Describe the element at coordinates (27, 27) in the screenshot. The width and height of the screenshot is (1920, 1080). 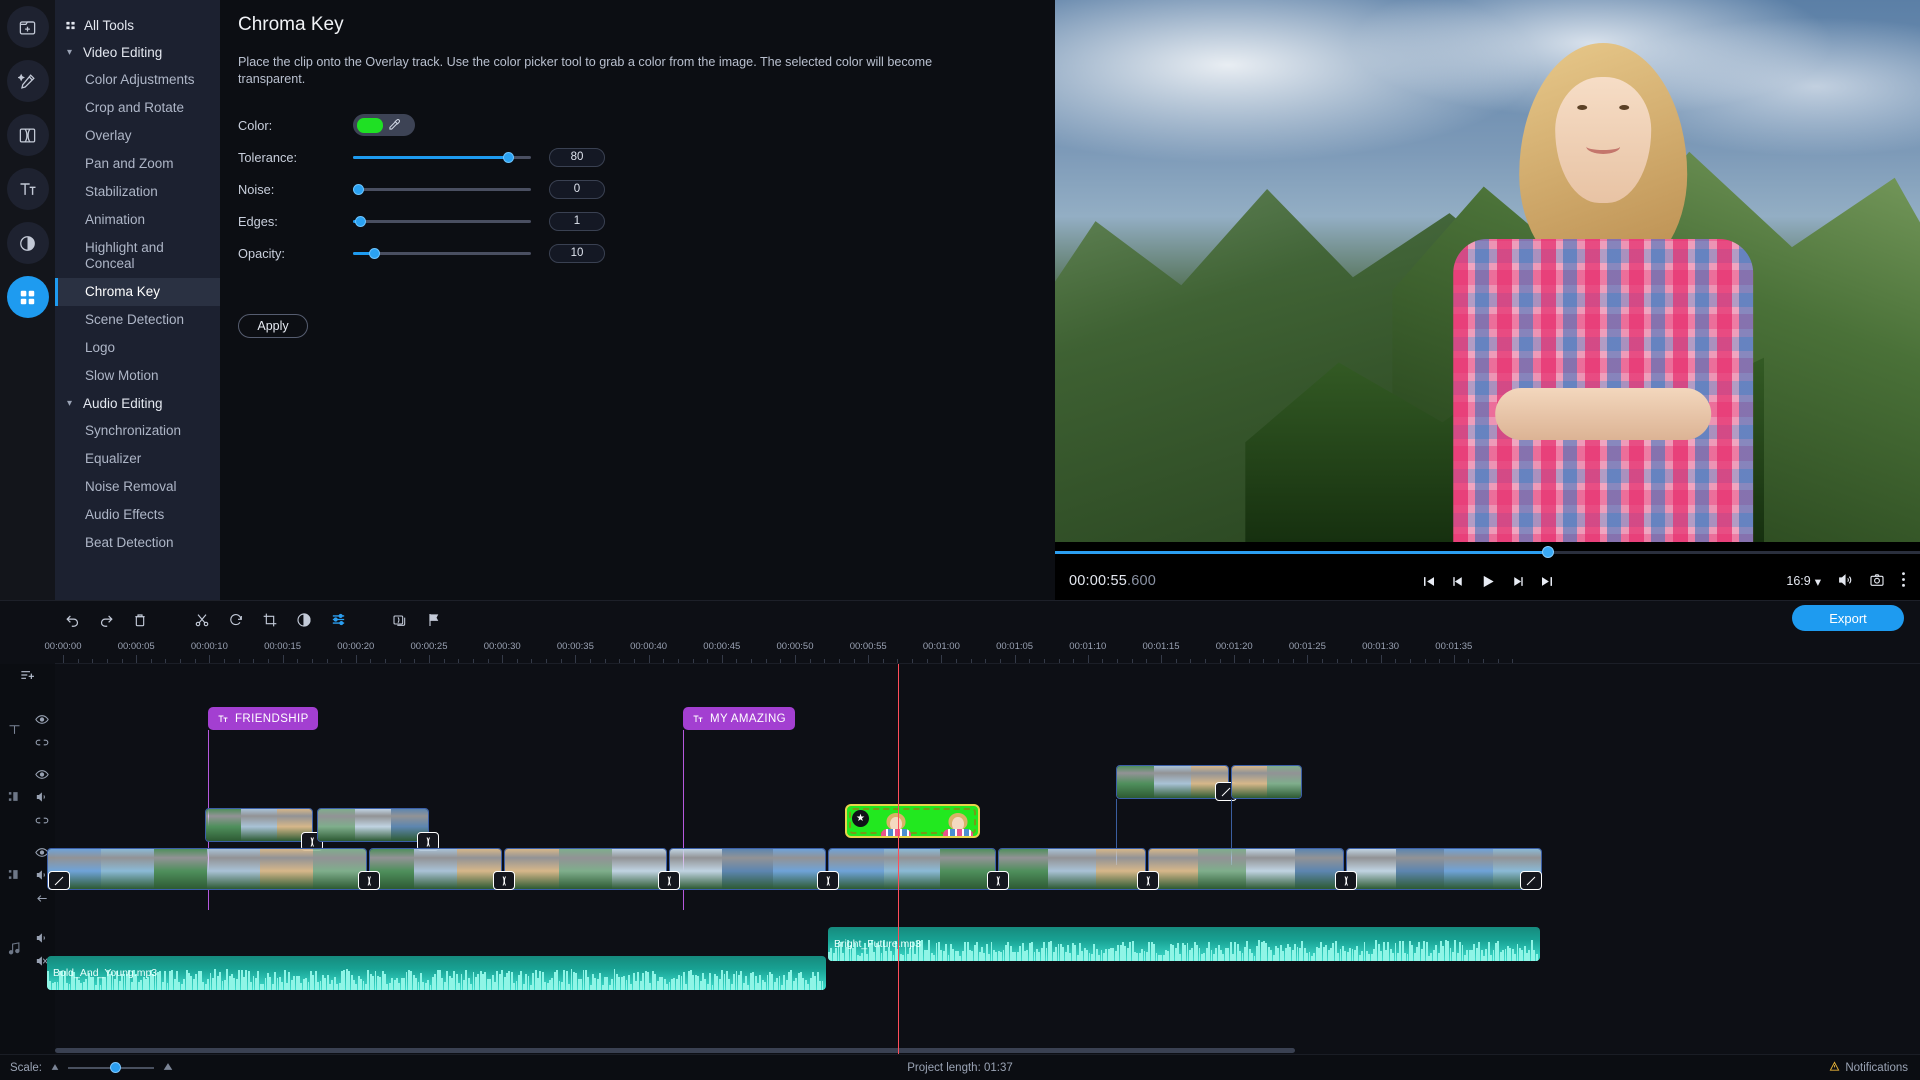
I see `import-media-button` at that location.